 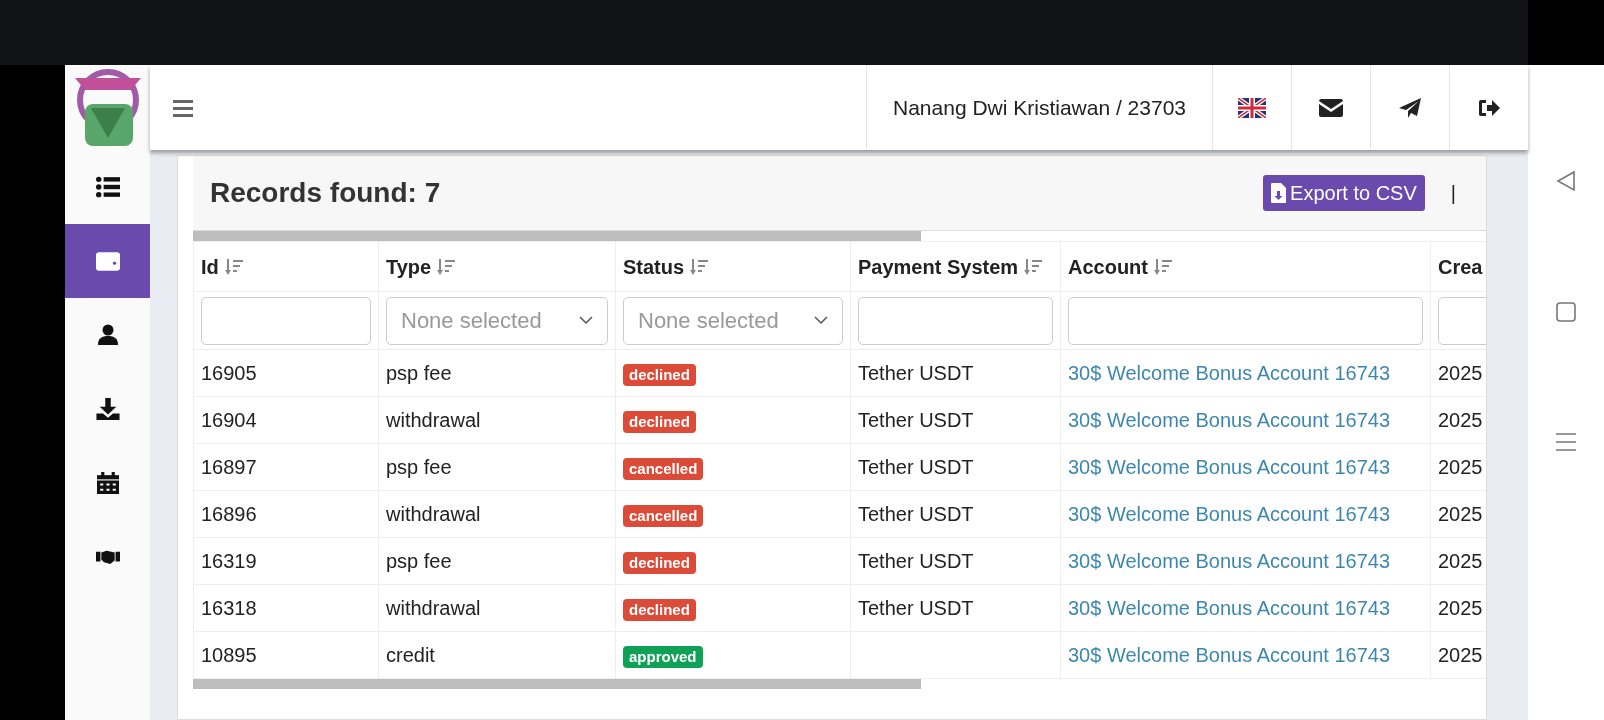 I want to click on user-icon, so click(x=107, y=335).